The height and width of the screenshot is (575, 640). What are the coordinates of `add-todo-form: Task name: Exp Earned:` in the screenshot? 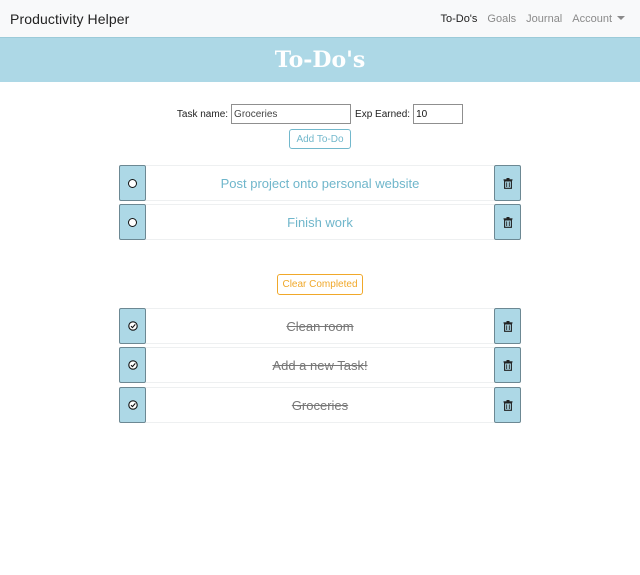 It's located at (320, 114).